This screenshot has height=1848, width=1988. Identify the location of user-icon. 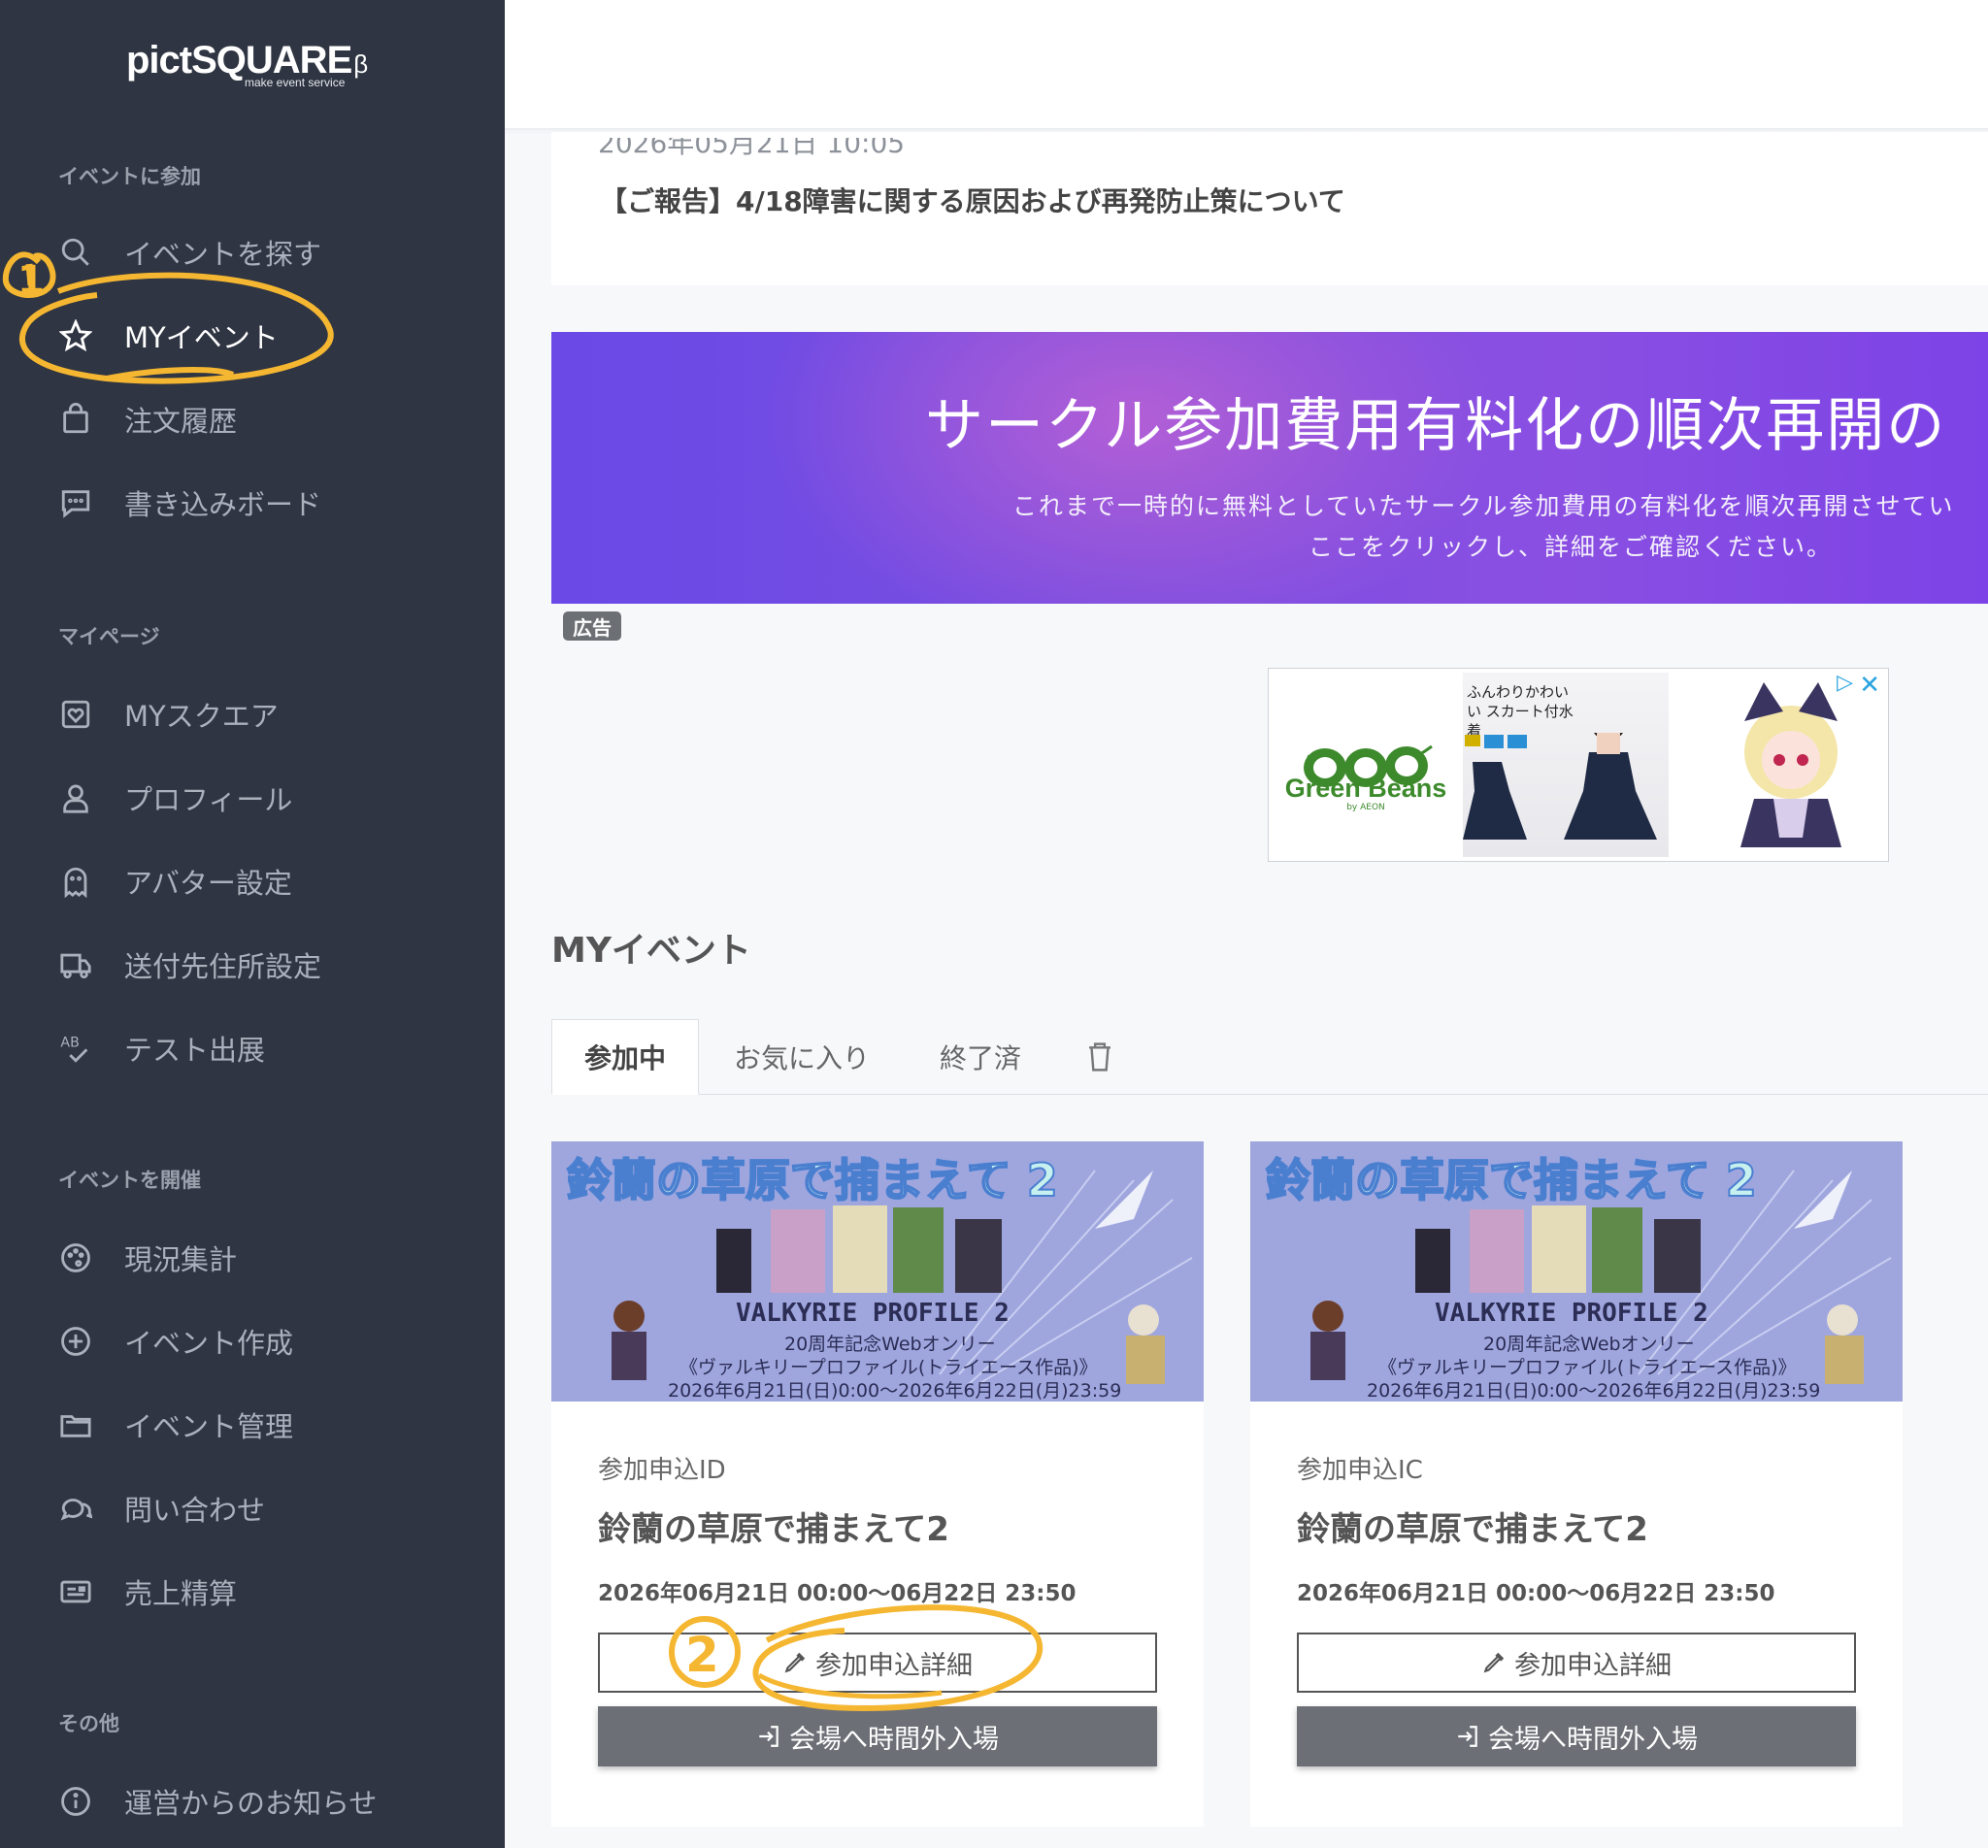
(76, 797).